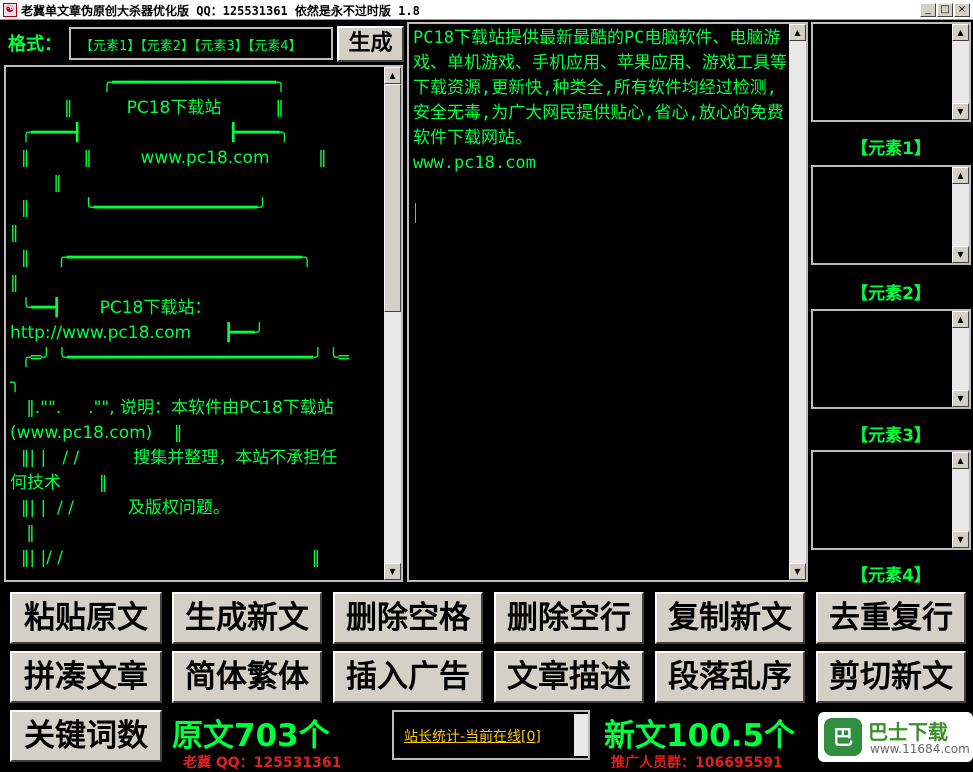  Describe the element at coordinates (700, 736) in the screenshot. I see `new-count: 新文100.5个` at that location.